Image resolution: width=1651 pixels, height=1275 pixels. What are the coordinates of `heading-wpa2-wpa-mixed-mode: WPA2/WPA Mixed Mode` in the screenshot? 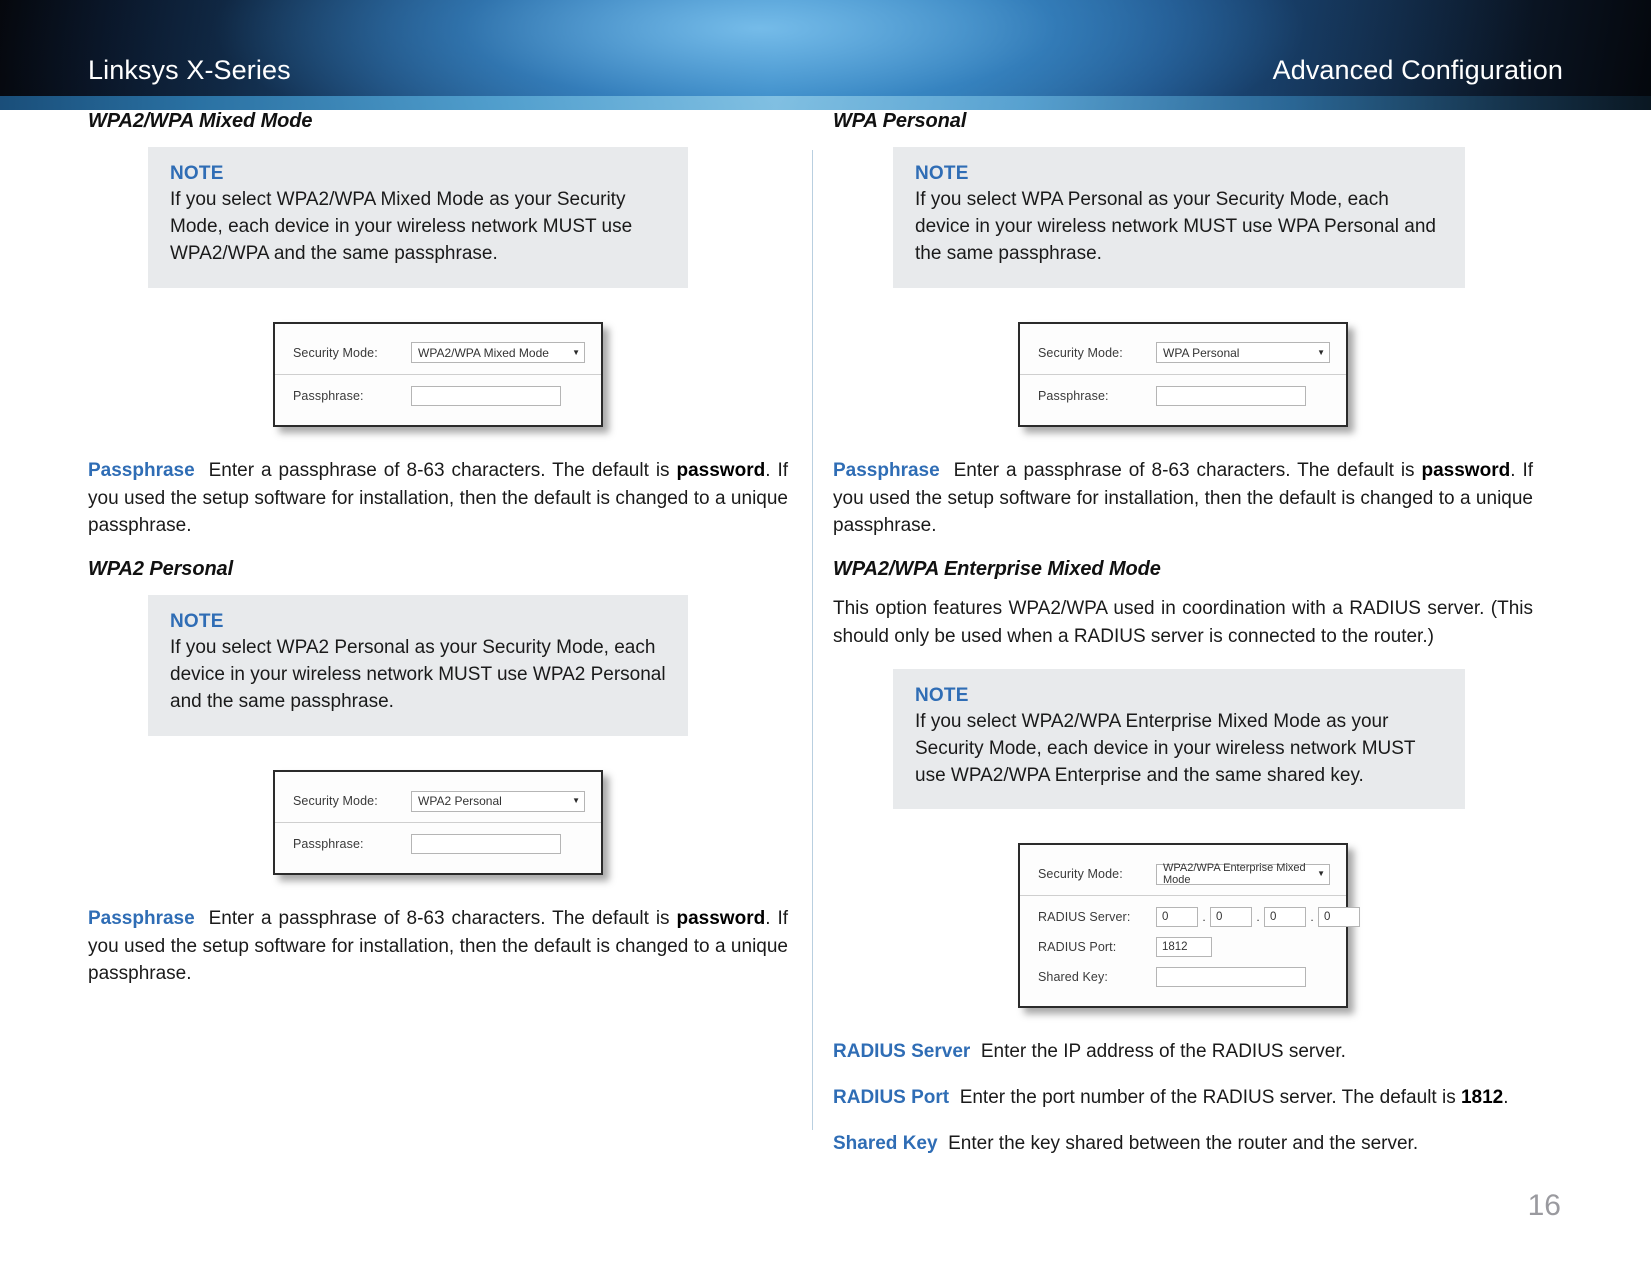 It's located at (200, 121).